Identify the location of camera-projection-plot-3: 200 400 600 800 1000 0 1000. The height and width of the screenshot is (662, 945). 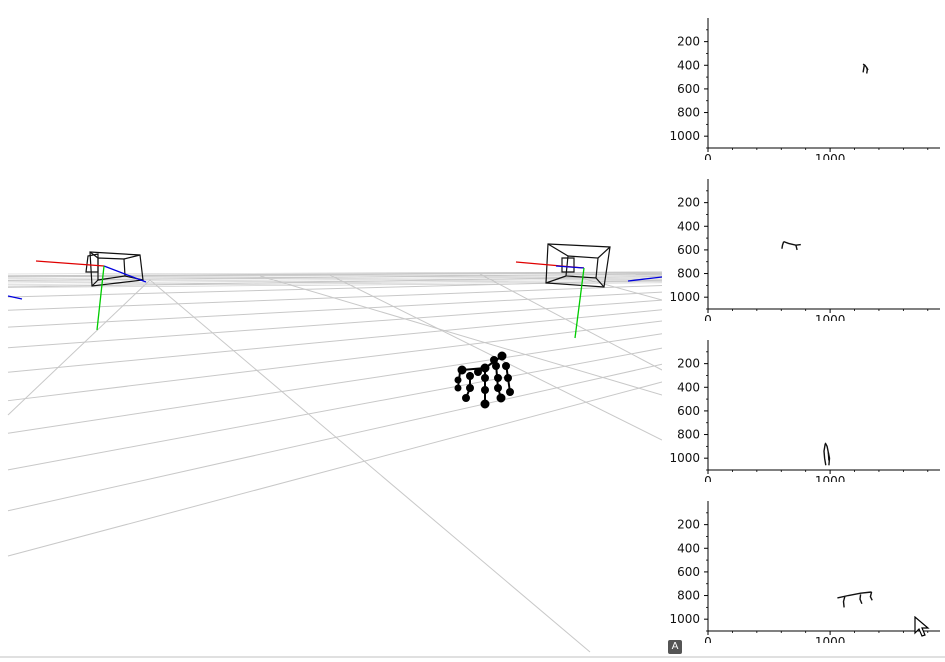
(806, 405).